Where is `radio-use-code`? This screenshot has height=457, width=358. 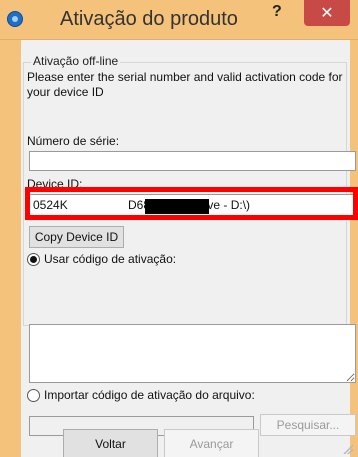
radio-use-code is located at coordinates (33, 259).